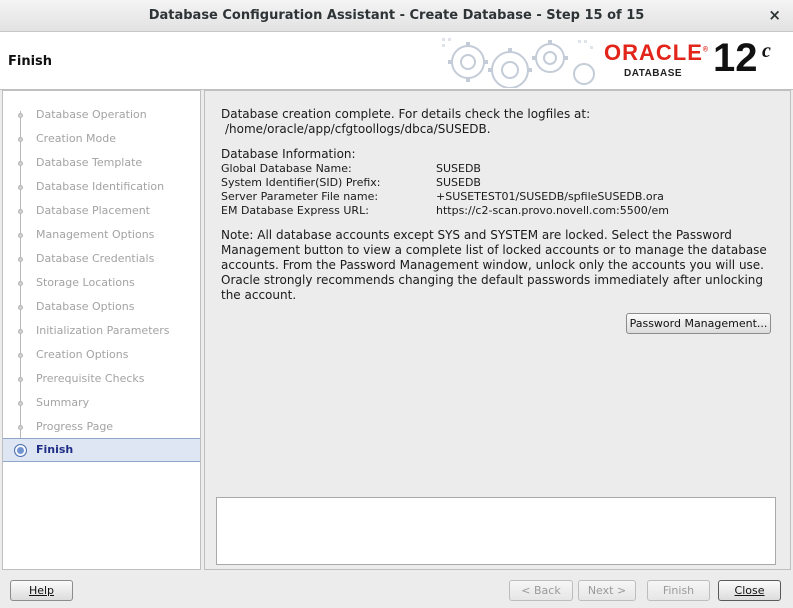 This screenshot has height=608, width=793. I want to click on nav-step-management-options: Management Options, so click(101, 235).